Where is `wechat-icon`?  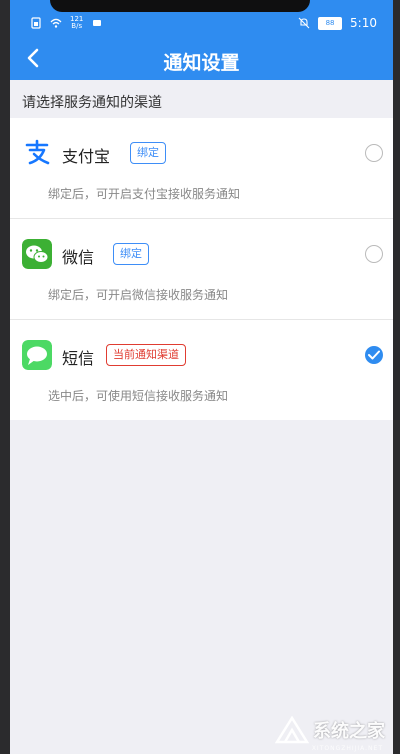 wechat-icon is located at coordinates (37, 254).